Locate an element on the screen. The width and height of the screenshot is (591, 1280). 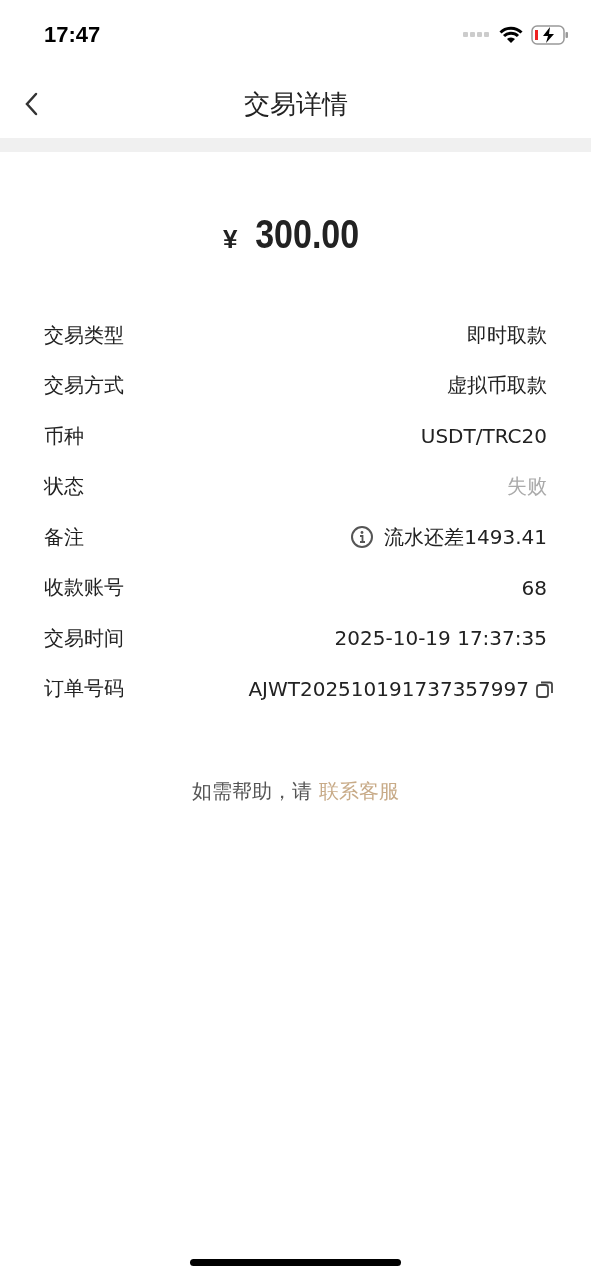
detail-value: 68 is located at coordinates (534, 587).